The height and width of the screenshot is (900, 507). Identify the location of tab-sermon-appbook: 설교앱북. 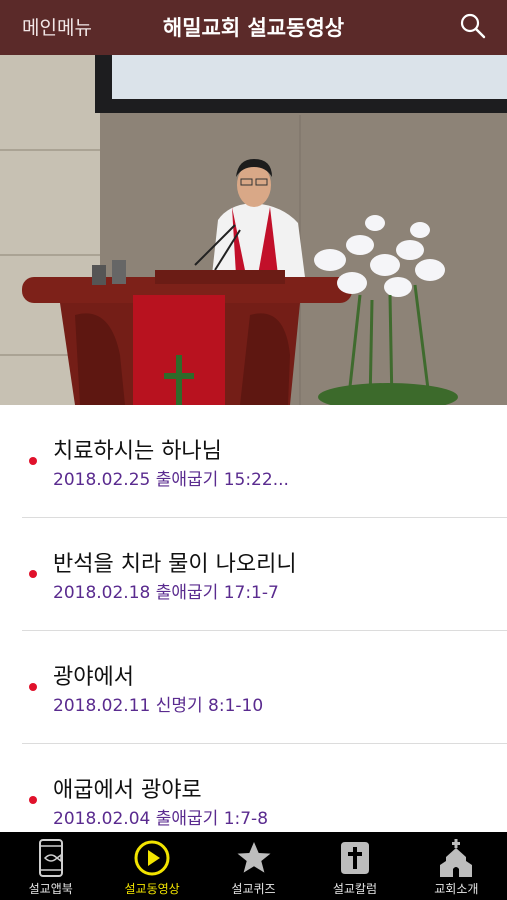
(50, 866).